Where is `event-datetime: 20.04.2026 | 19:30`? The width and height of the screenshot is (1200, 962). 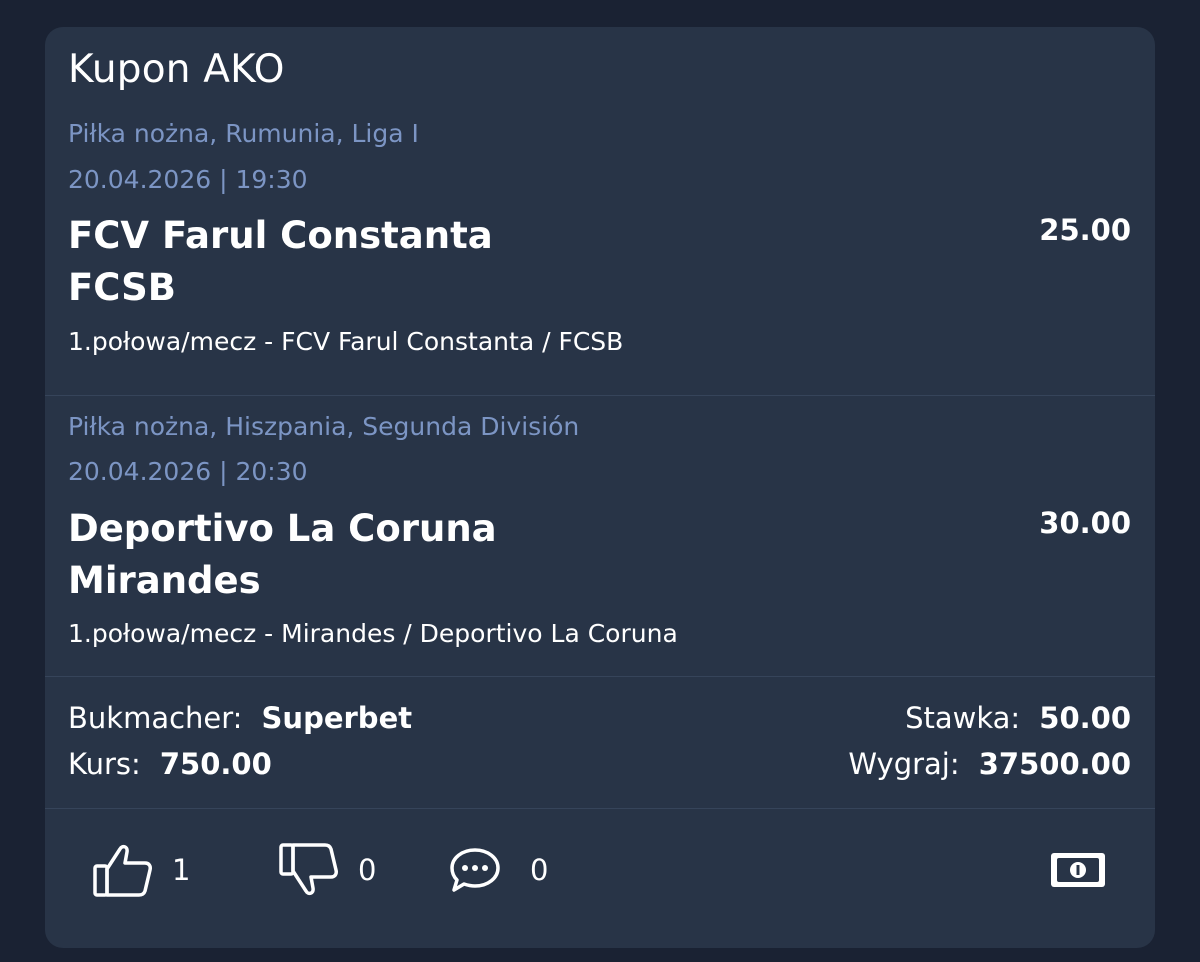 event-datetime: 20.04.2026 | 19:30 is located at coordinates (188, 179).